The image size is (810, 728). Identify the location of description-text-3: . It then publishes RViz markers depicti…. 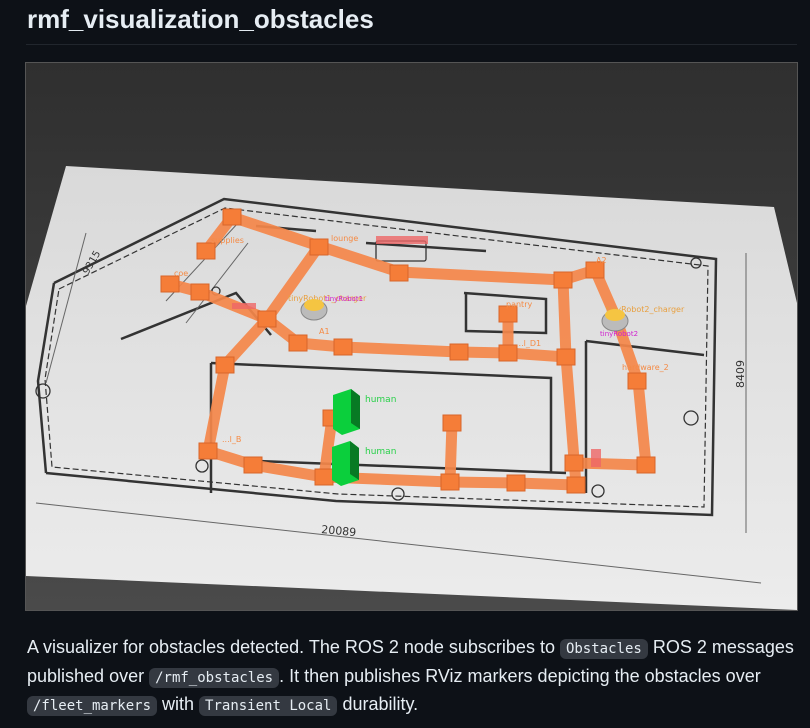
(520, 675).